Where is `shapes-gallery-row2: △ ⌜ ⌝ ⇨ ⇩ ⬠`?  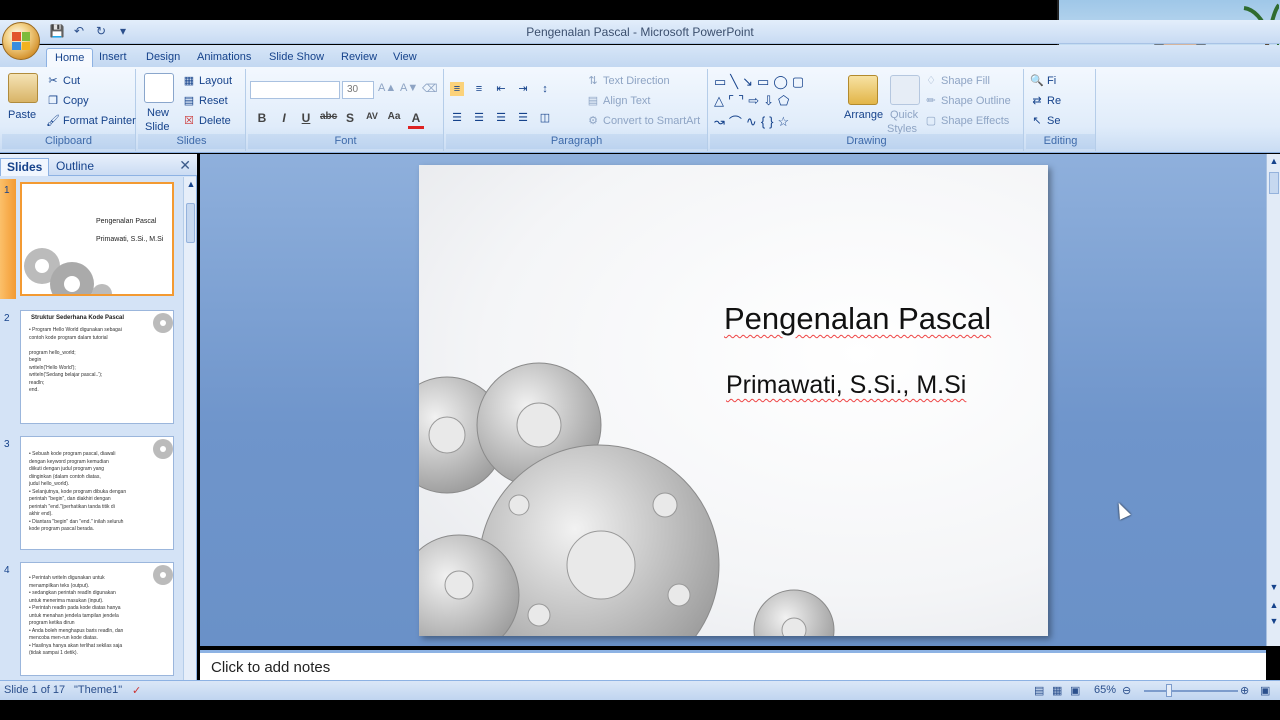 shapes-gallery-row2: △ ⌜ ⌝ ⇨ ⇩ ⬠ is located at coordinates (751, 101).